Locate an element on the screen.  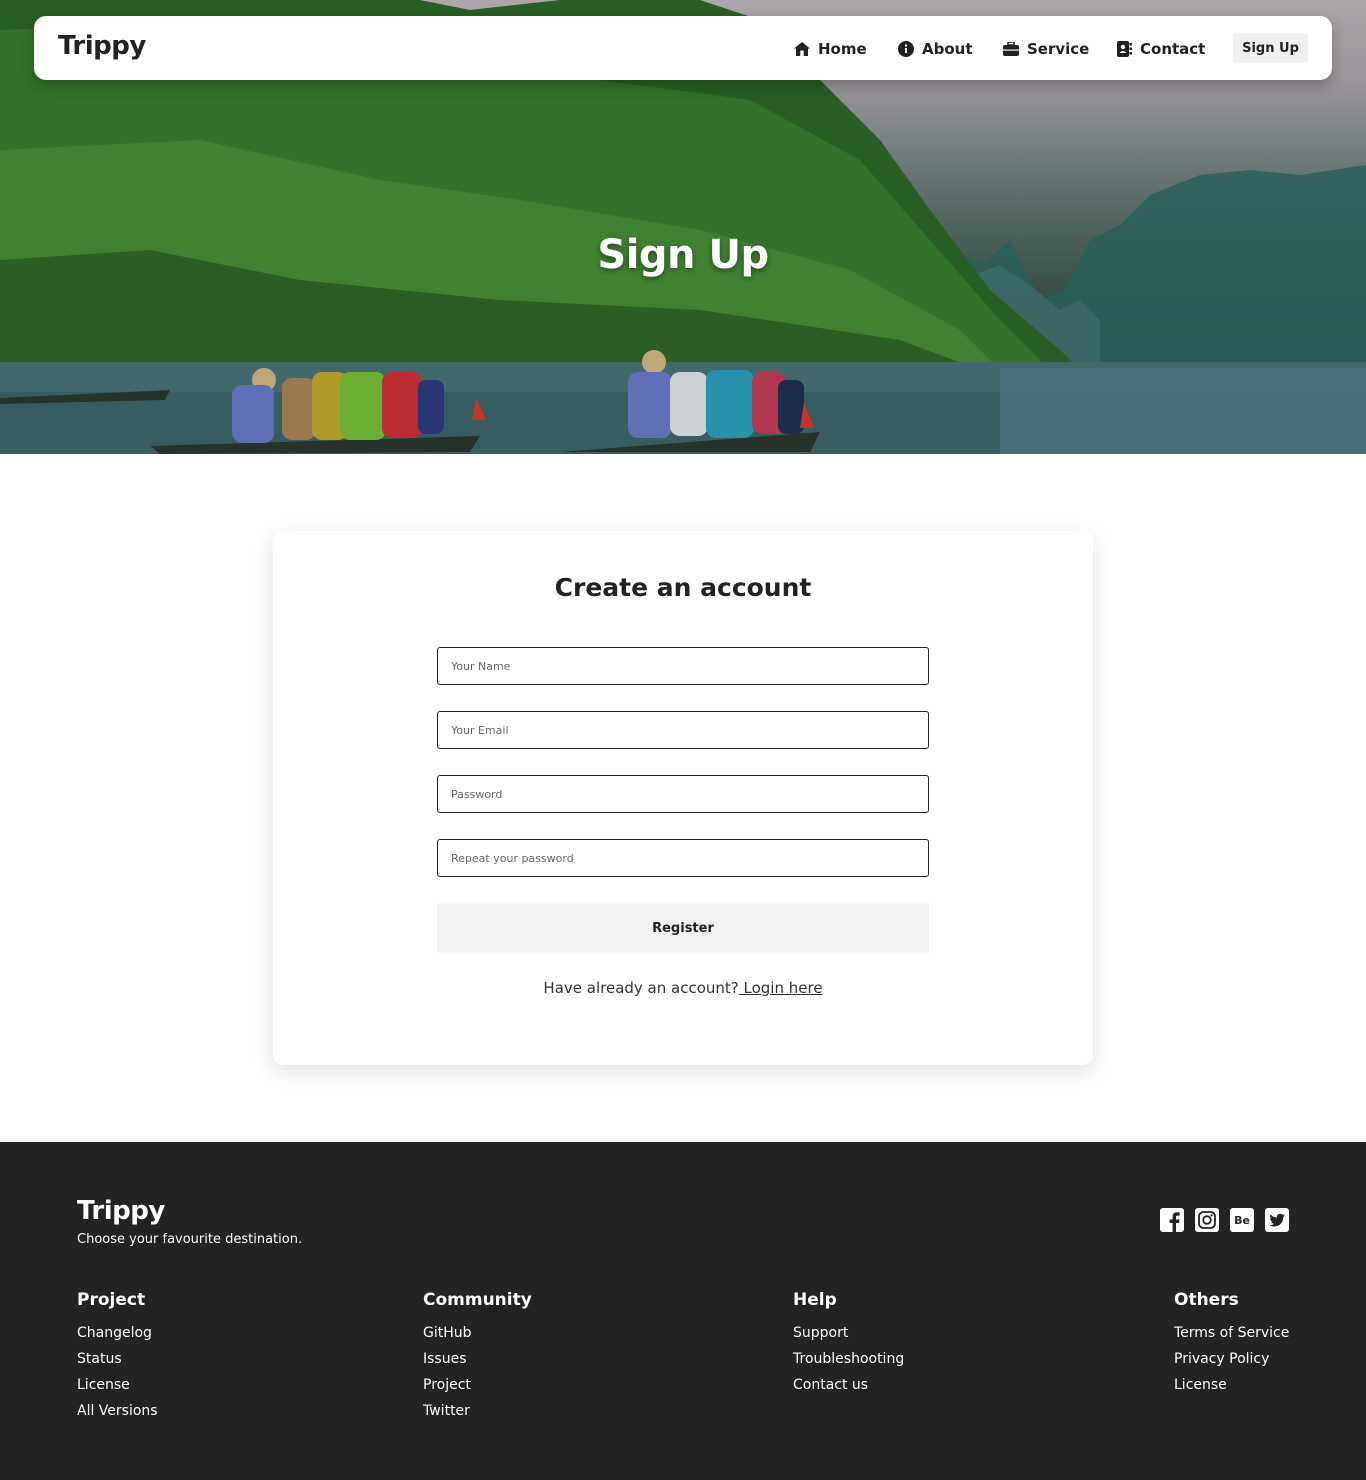
footer-brand: Trippy is located at coordinates (121, 1211).